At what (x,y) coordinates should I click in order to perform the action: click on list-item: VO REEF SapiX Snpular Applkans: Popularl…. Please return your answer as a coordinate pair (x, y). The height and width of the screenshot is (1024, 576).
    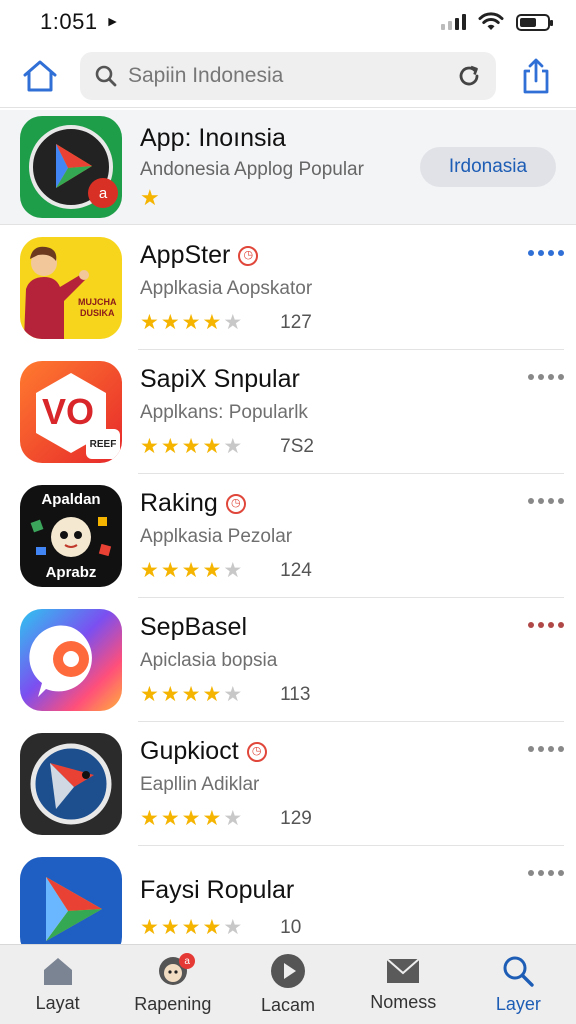
    Looking at the image, I should click on (288, 412).